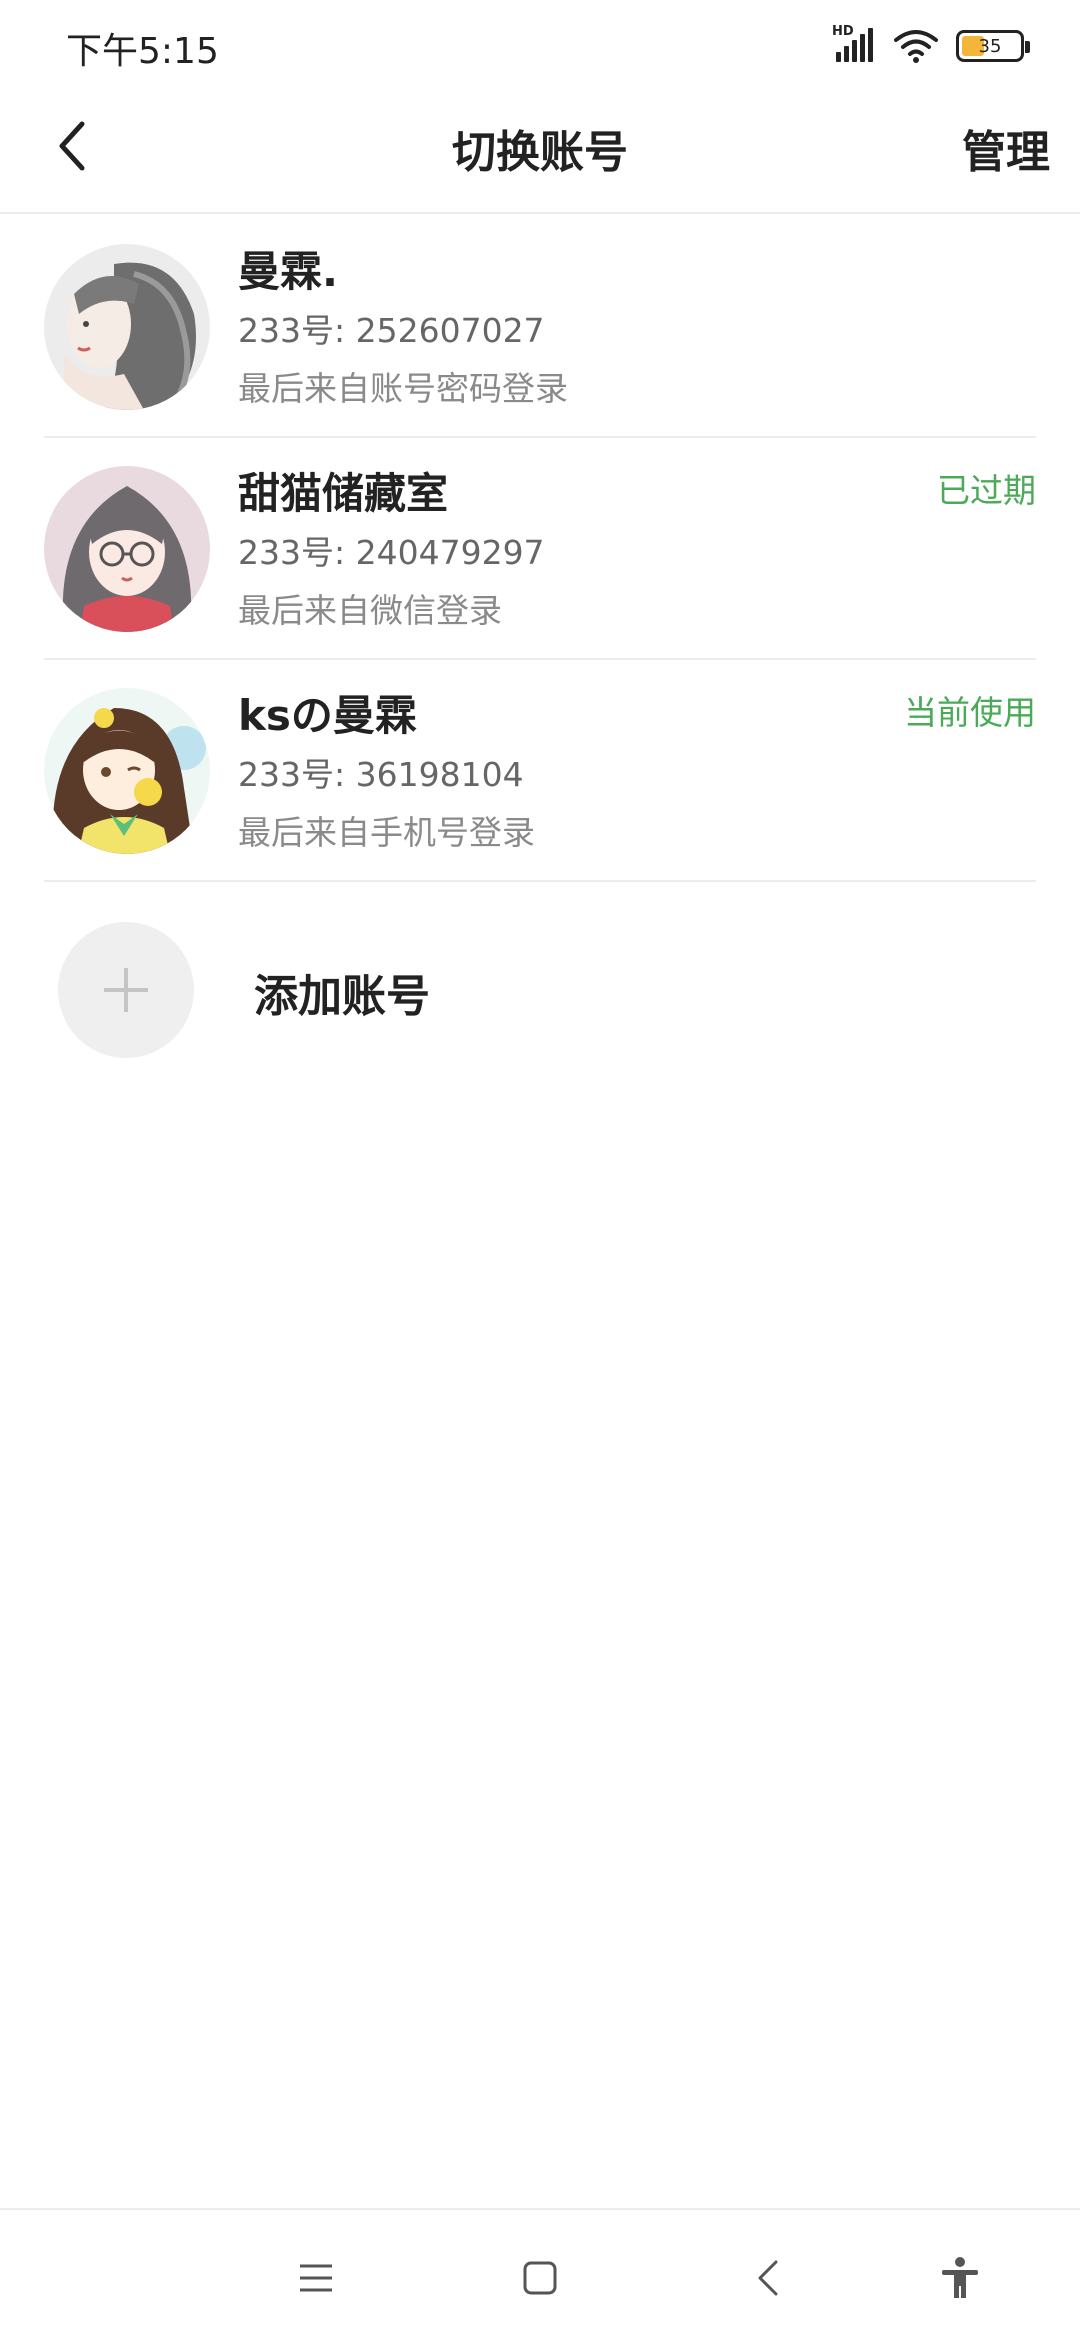 The height and width of the screenshot is (2340, 1080). What do you see at coordinates (327, 715) in the screenshot?
I see `account-name: ksの曼霖` at bounding box center [327, 715].